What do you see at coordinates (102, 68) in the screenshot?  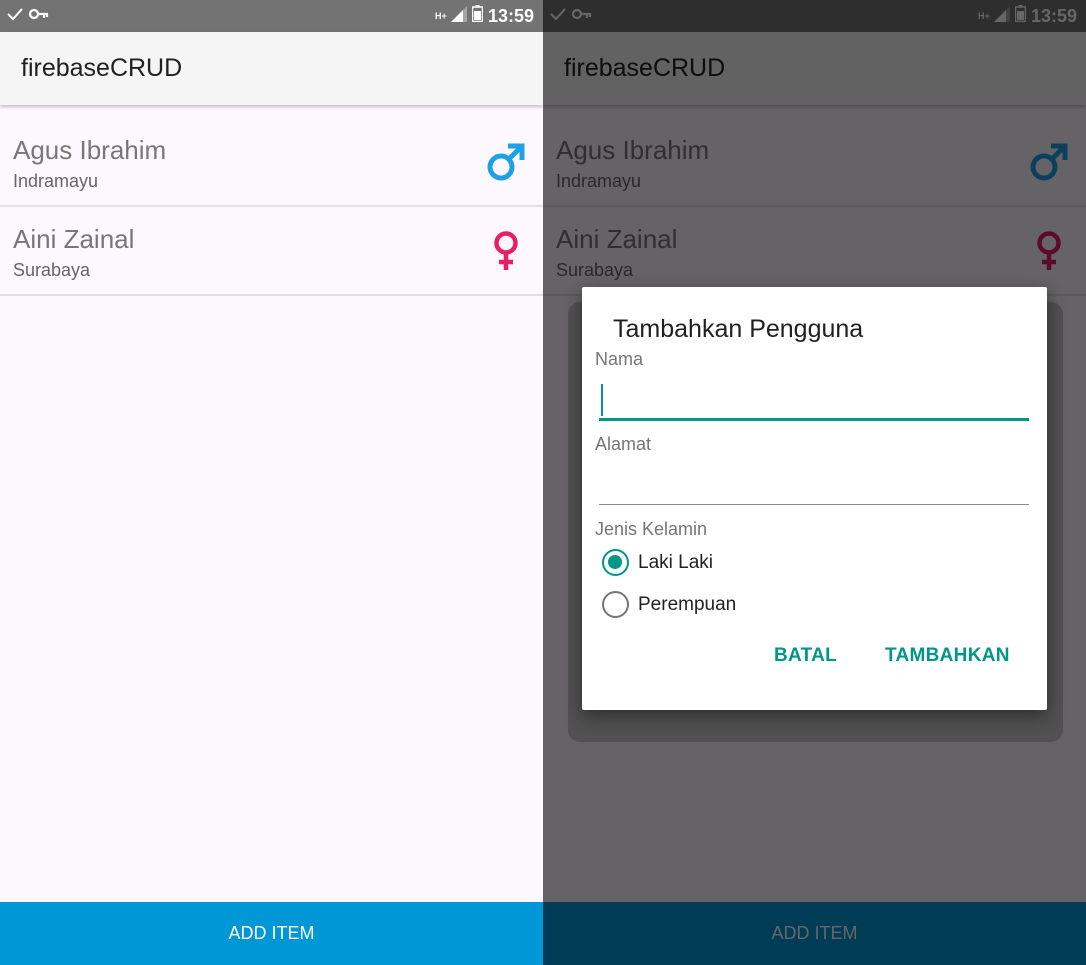 I see `app-title: firebaseCRUD` at bounding box center [102, 68].